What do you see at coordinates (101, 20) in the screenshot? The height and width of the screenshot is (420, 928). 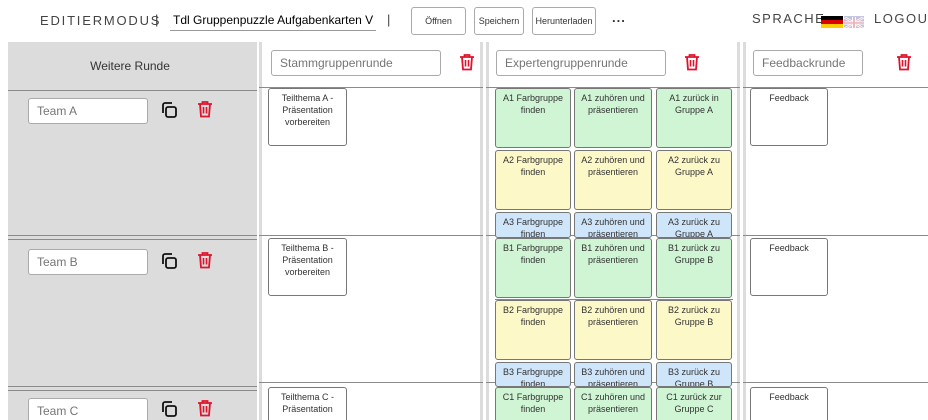 I see `mode-label: EDITIERMODUS` at bounding box center [101, 20].